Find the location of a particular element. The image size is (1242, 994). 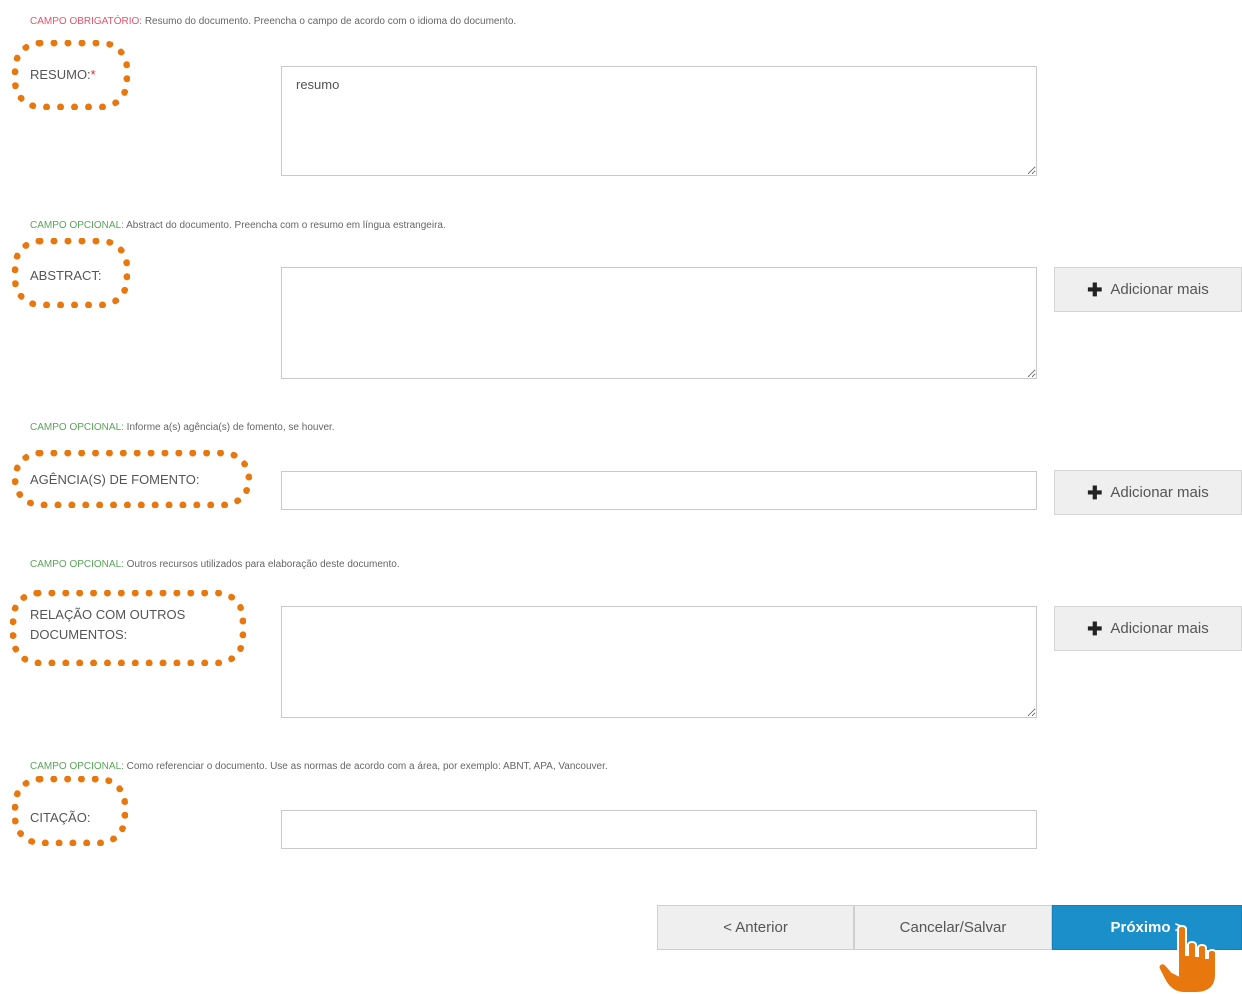

required-tag: CAMPO OBRIGATÓRIO: is located at coordinates (86, 21).